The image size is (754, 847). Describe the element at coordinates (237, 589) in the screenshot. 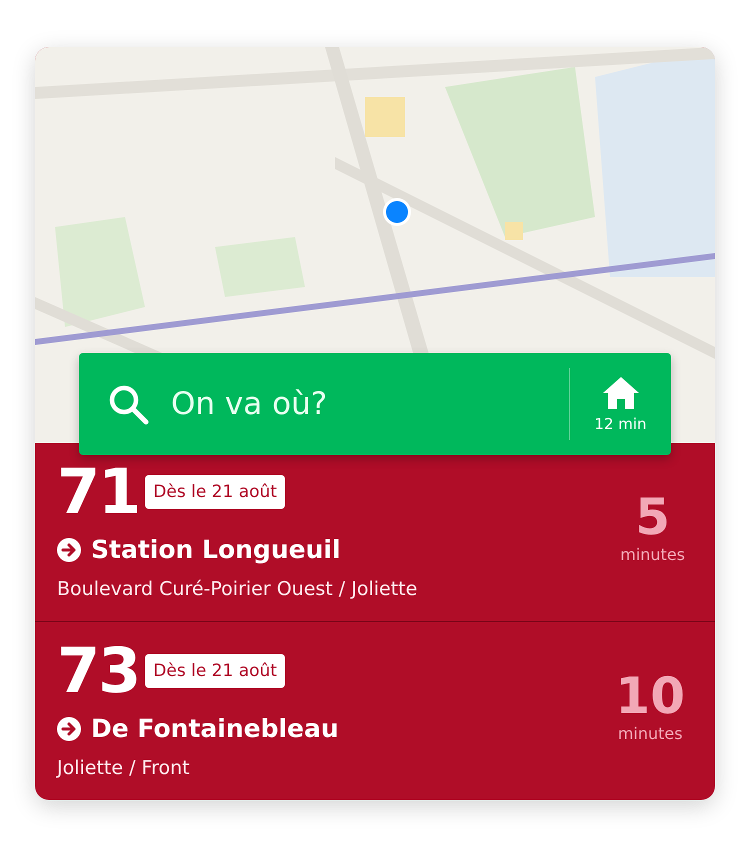

I see `stop-label: Boulevard Curé-Poirier Ouest / Joliette` at that location.